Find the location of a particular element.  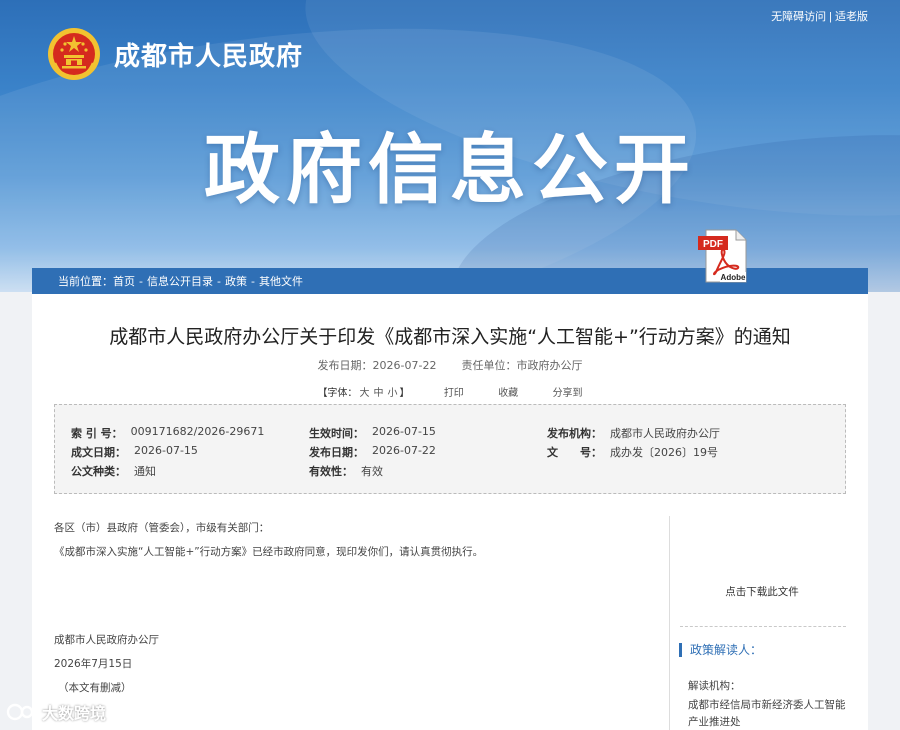

accessible-link: 无障碍访问 is located at coordinates (798, 17).